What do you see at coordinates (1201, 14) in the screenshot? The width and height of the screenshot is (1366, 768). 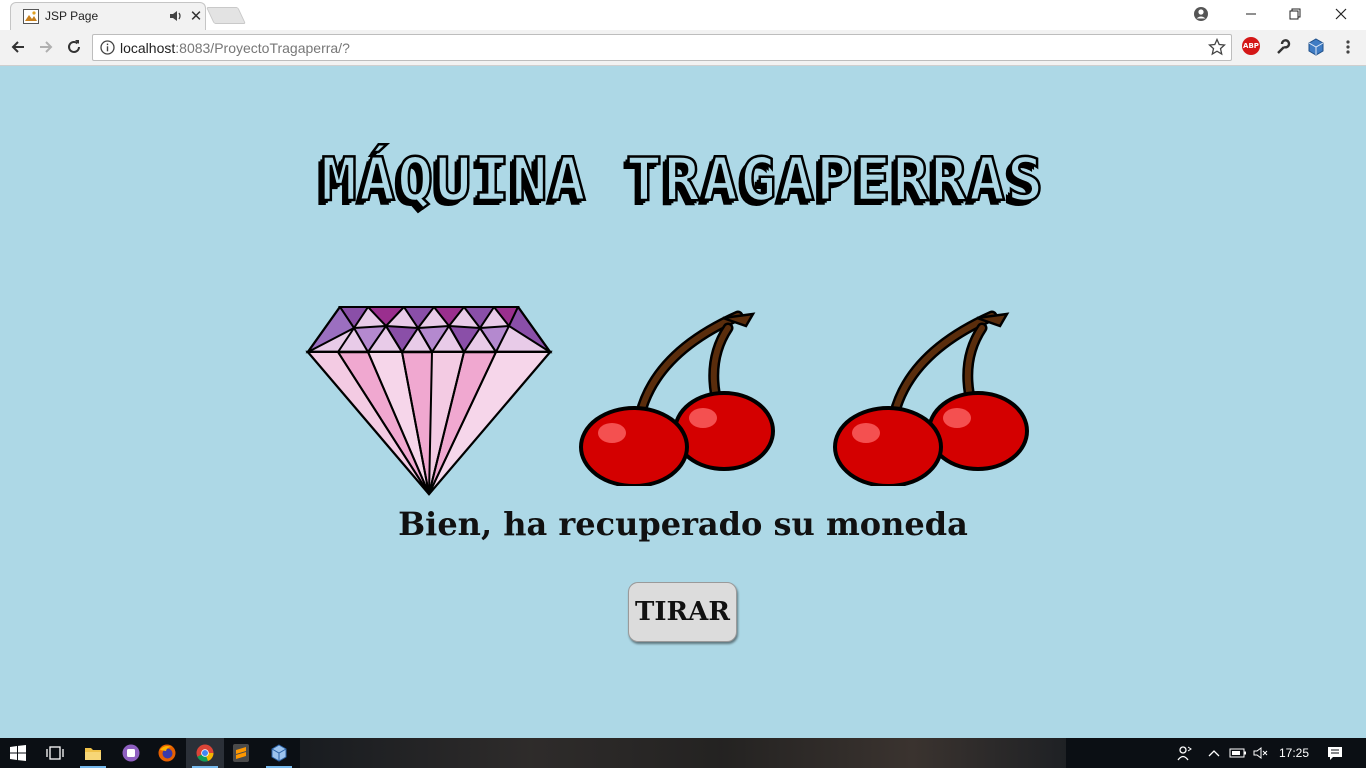 I see `profile-icon` at bounding box center [1201, 14].